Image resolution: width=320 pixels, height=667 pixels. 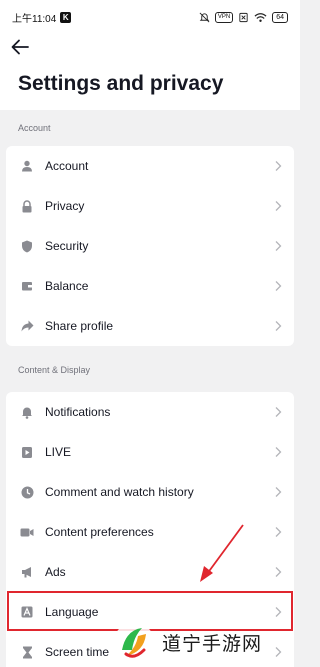 What do you see at coordinates (27, 532) in the screenshot?
I see `video-camera-icon` at bounding box center [27, 532].